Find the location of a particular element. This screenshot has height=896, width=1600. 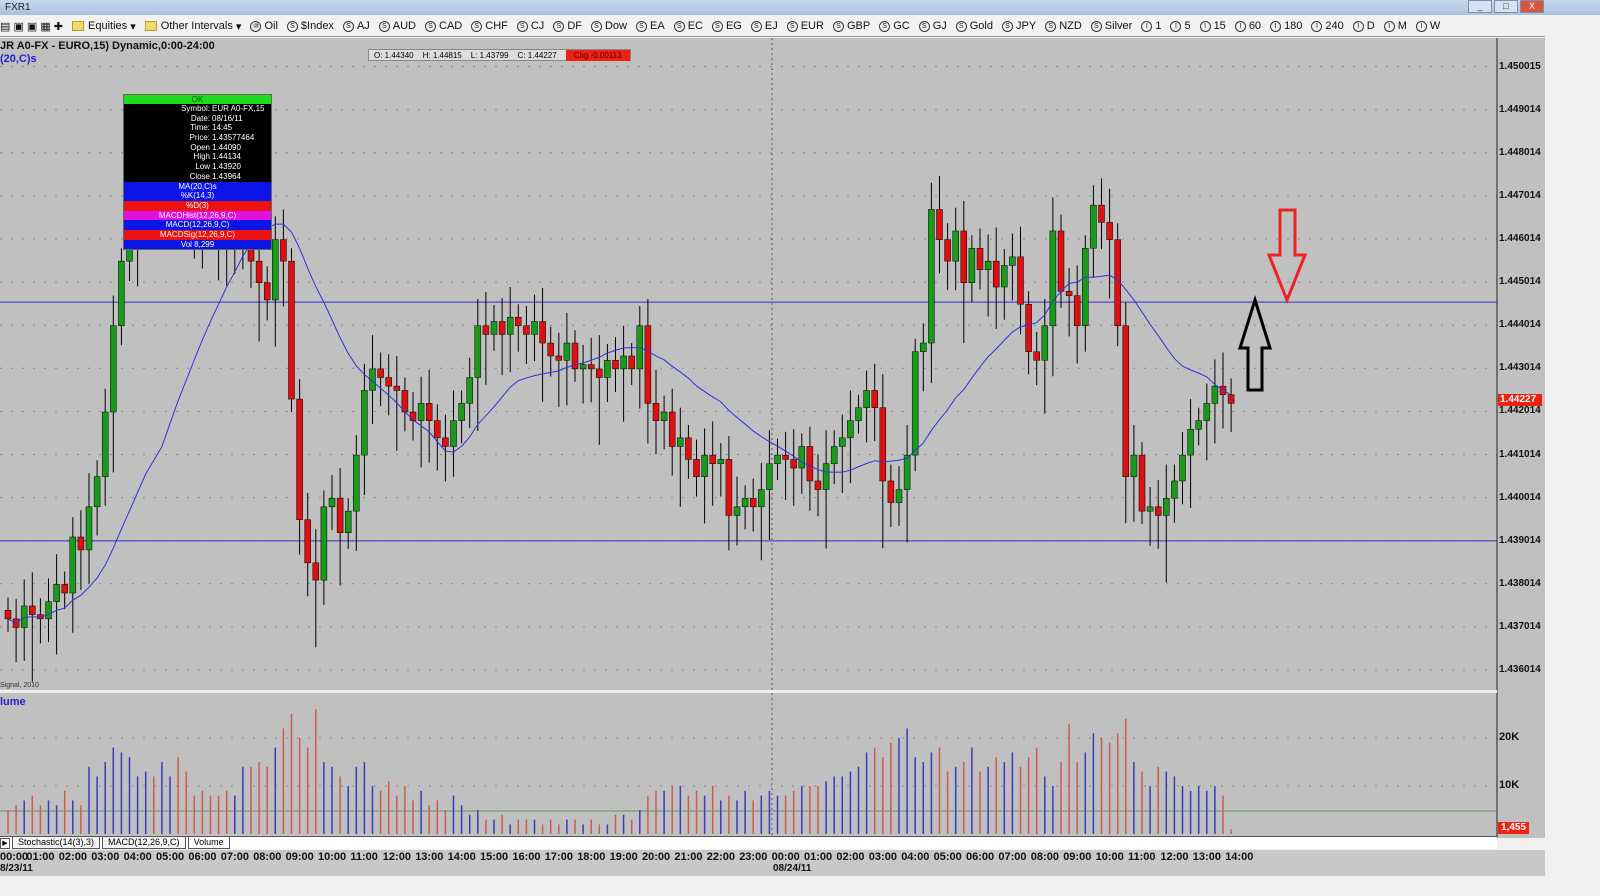

time-axis-label: 14:00 is located at coordinates (461, 857).